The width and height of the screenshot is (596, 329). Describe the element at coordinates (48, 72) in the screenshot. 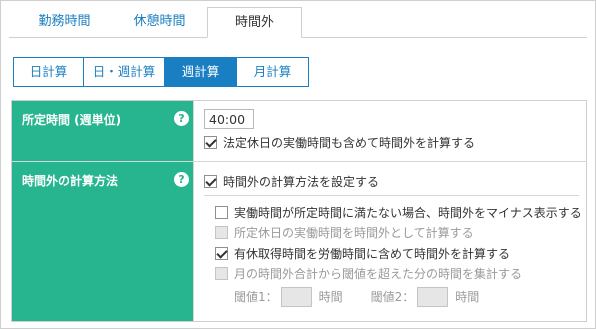

I see `segment-daily: 日計算` at that location.